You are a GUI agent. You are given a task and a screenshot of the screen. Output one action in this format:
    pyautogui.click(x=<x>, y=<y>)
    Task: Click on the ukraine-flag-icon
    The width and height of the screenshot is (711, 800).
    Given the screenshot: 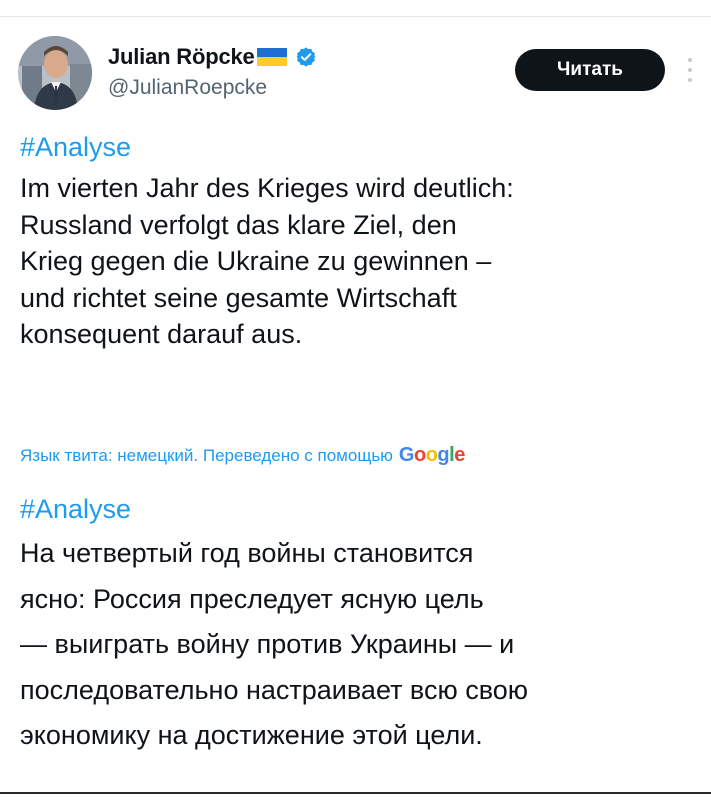 What is the action you would take?
    pyautogui.click(x=271, y=57)
    